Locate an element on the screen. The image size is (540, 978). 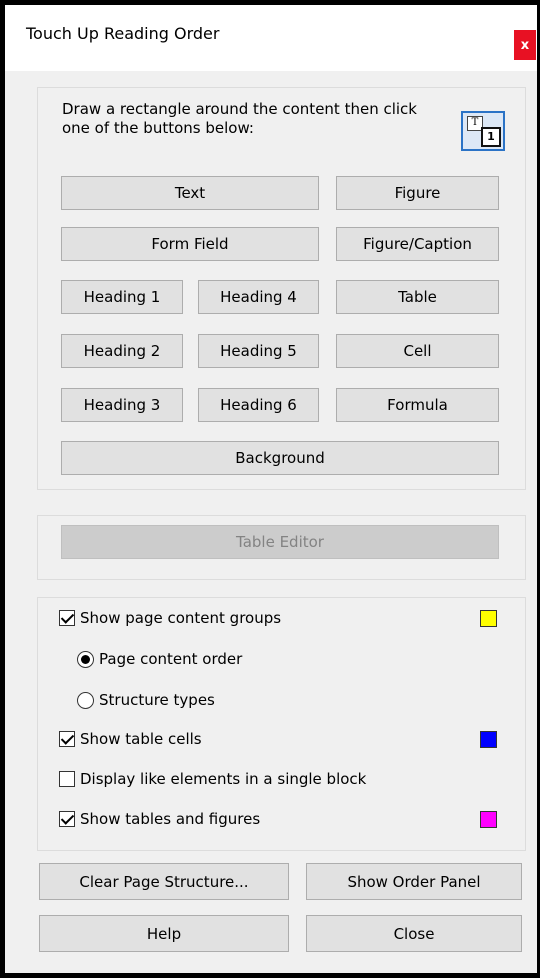
table-button: Table is located at coordinates (417, 297).